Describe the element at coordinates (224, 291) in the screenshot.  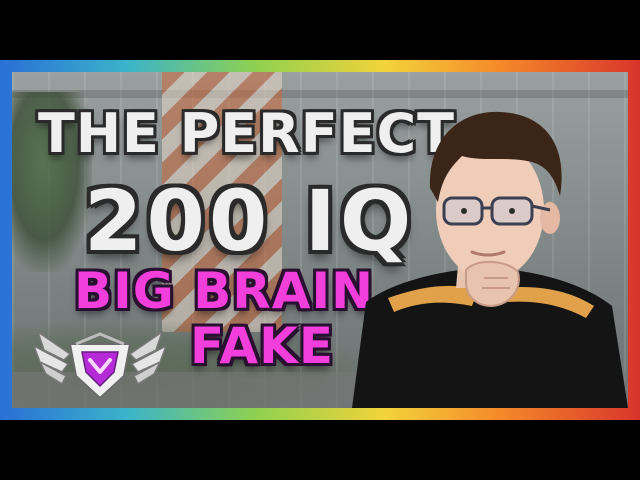
I see `accent-line-1: BIG BRAIN` at that location.